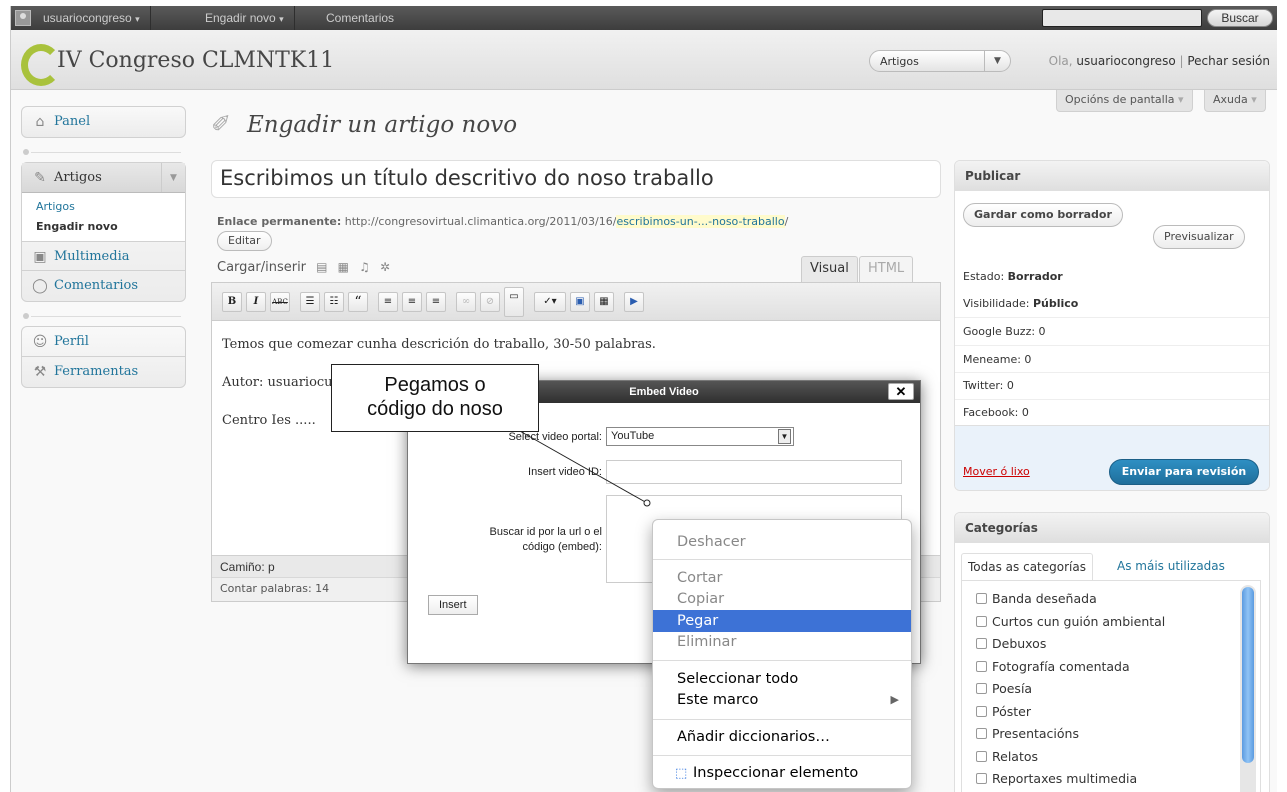 The image size is (1287, 792). Describe the element at coordinates (453, 605) in the screenshot. I see `insert-button: Insert` at that location.